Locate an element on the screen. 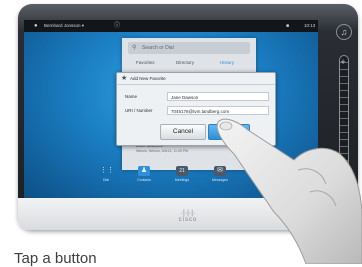 The height and width of the screenshot is (267, 362). clock: 10:13 is located at coordinates (310, 25).